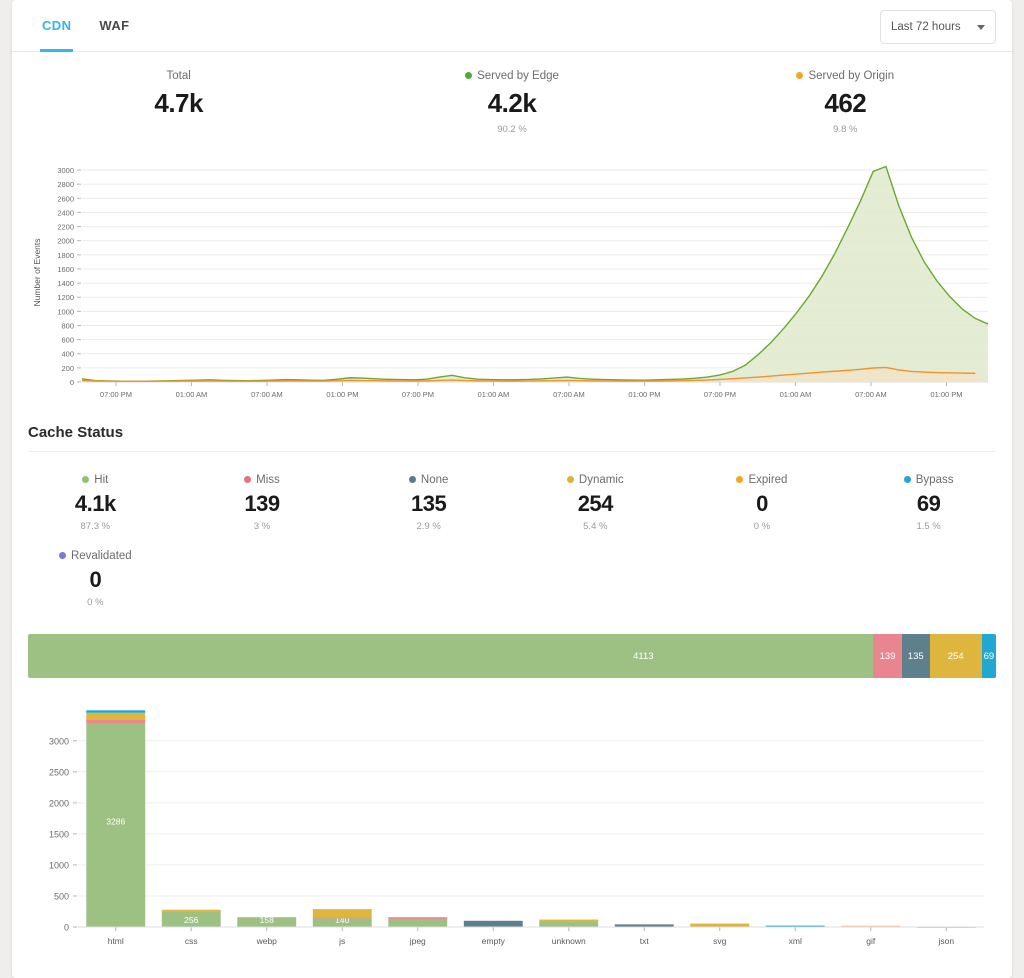  What do you see at coordinates (67, 368) in the screenshot?
I see `svg-text: 200` at bounding box center [67, 368].